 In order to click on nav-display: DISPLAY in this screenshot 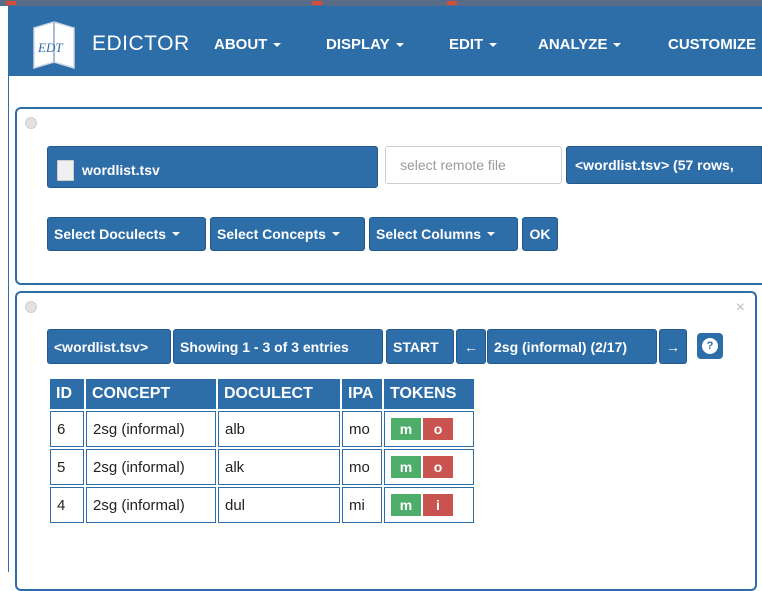, I will do `click(365, 44)`.